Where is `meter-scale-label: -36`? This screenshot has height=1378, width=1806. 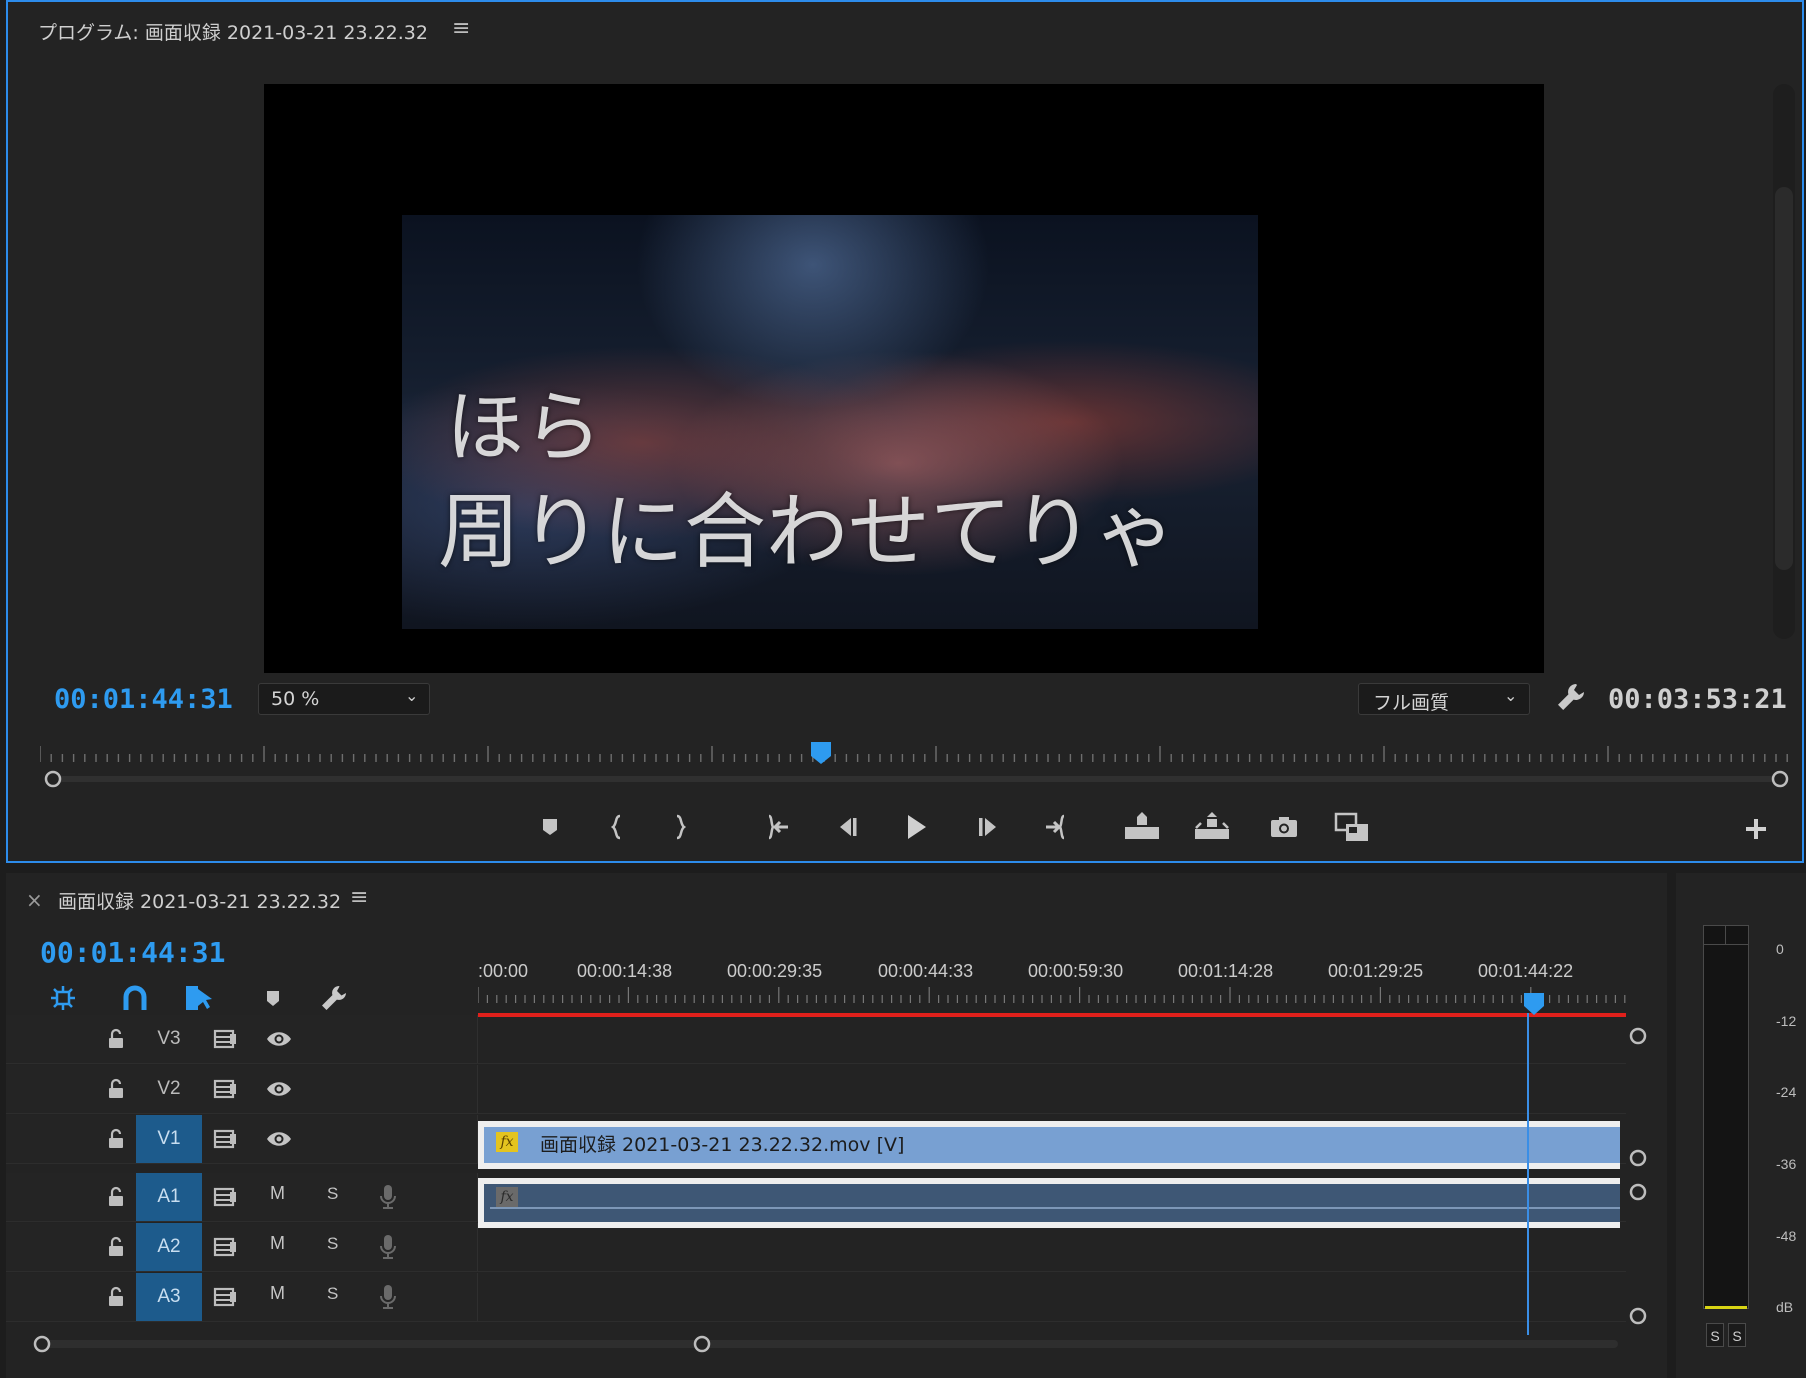 meter-scale-label: -36 is located at coordinates (1786, 1164).